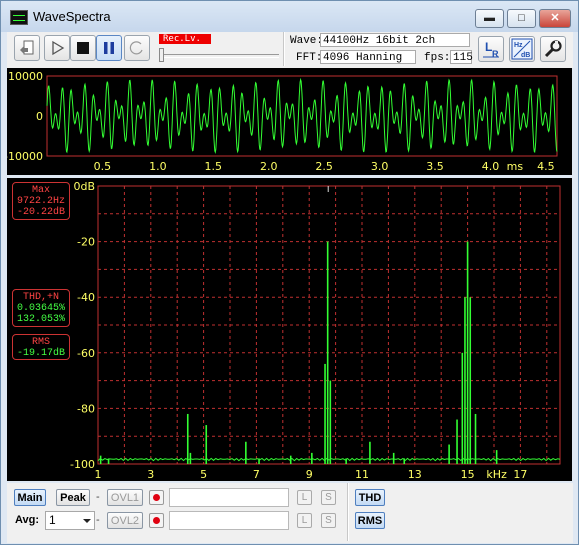 This screenshot has height=545, width=579. I want to click on svg-text: dB, so click(525, 55).